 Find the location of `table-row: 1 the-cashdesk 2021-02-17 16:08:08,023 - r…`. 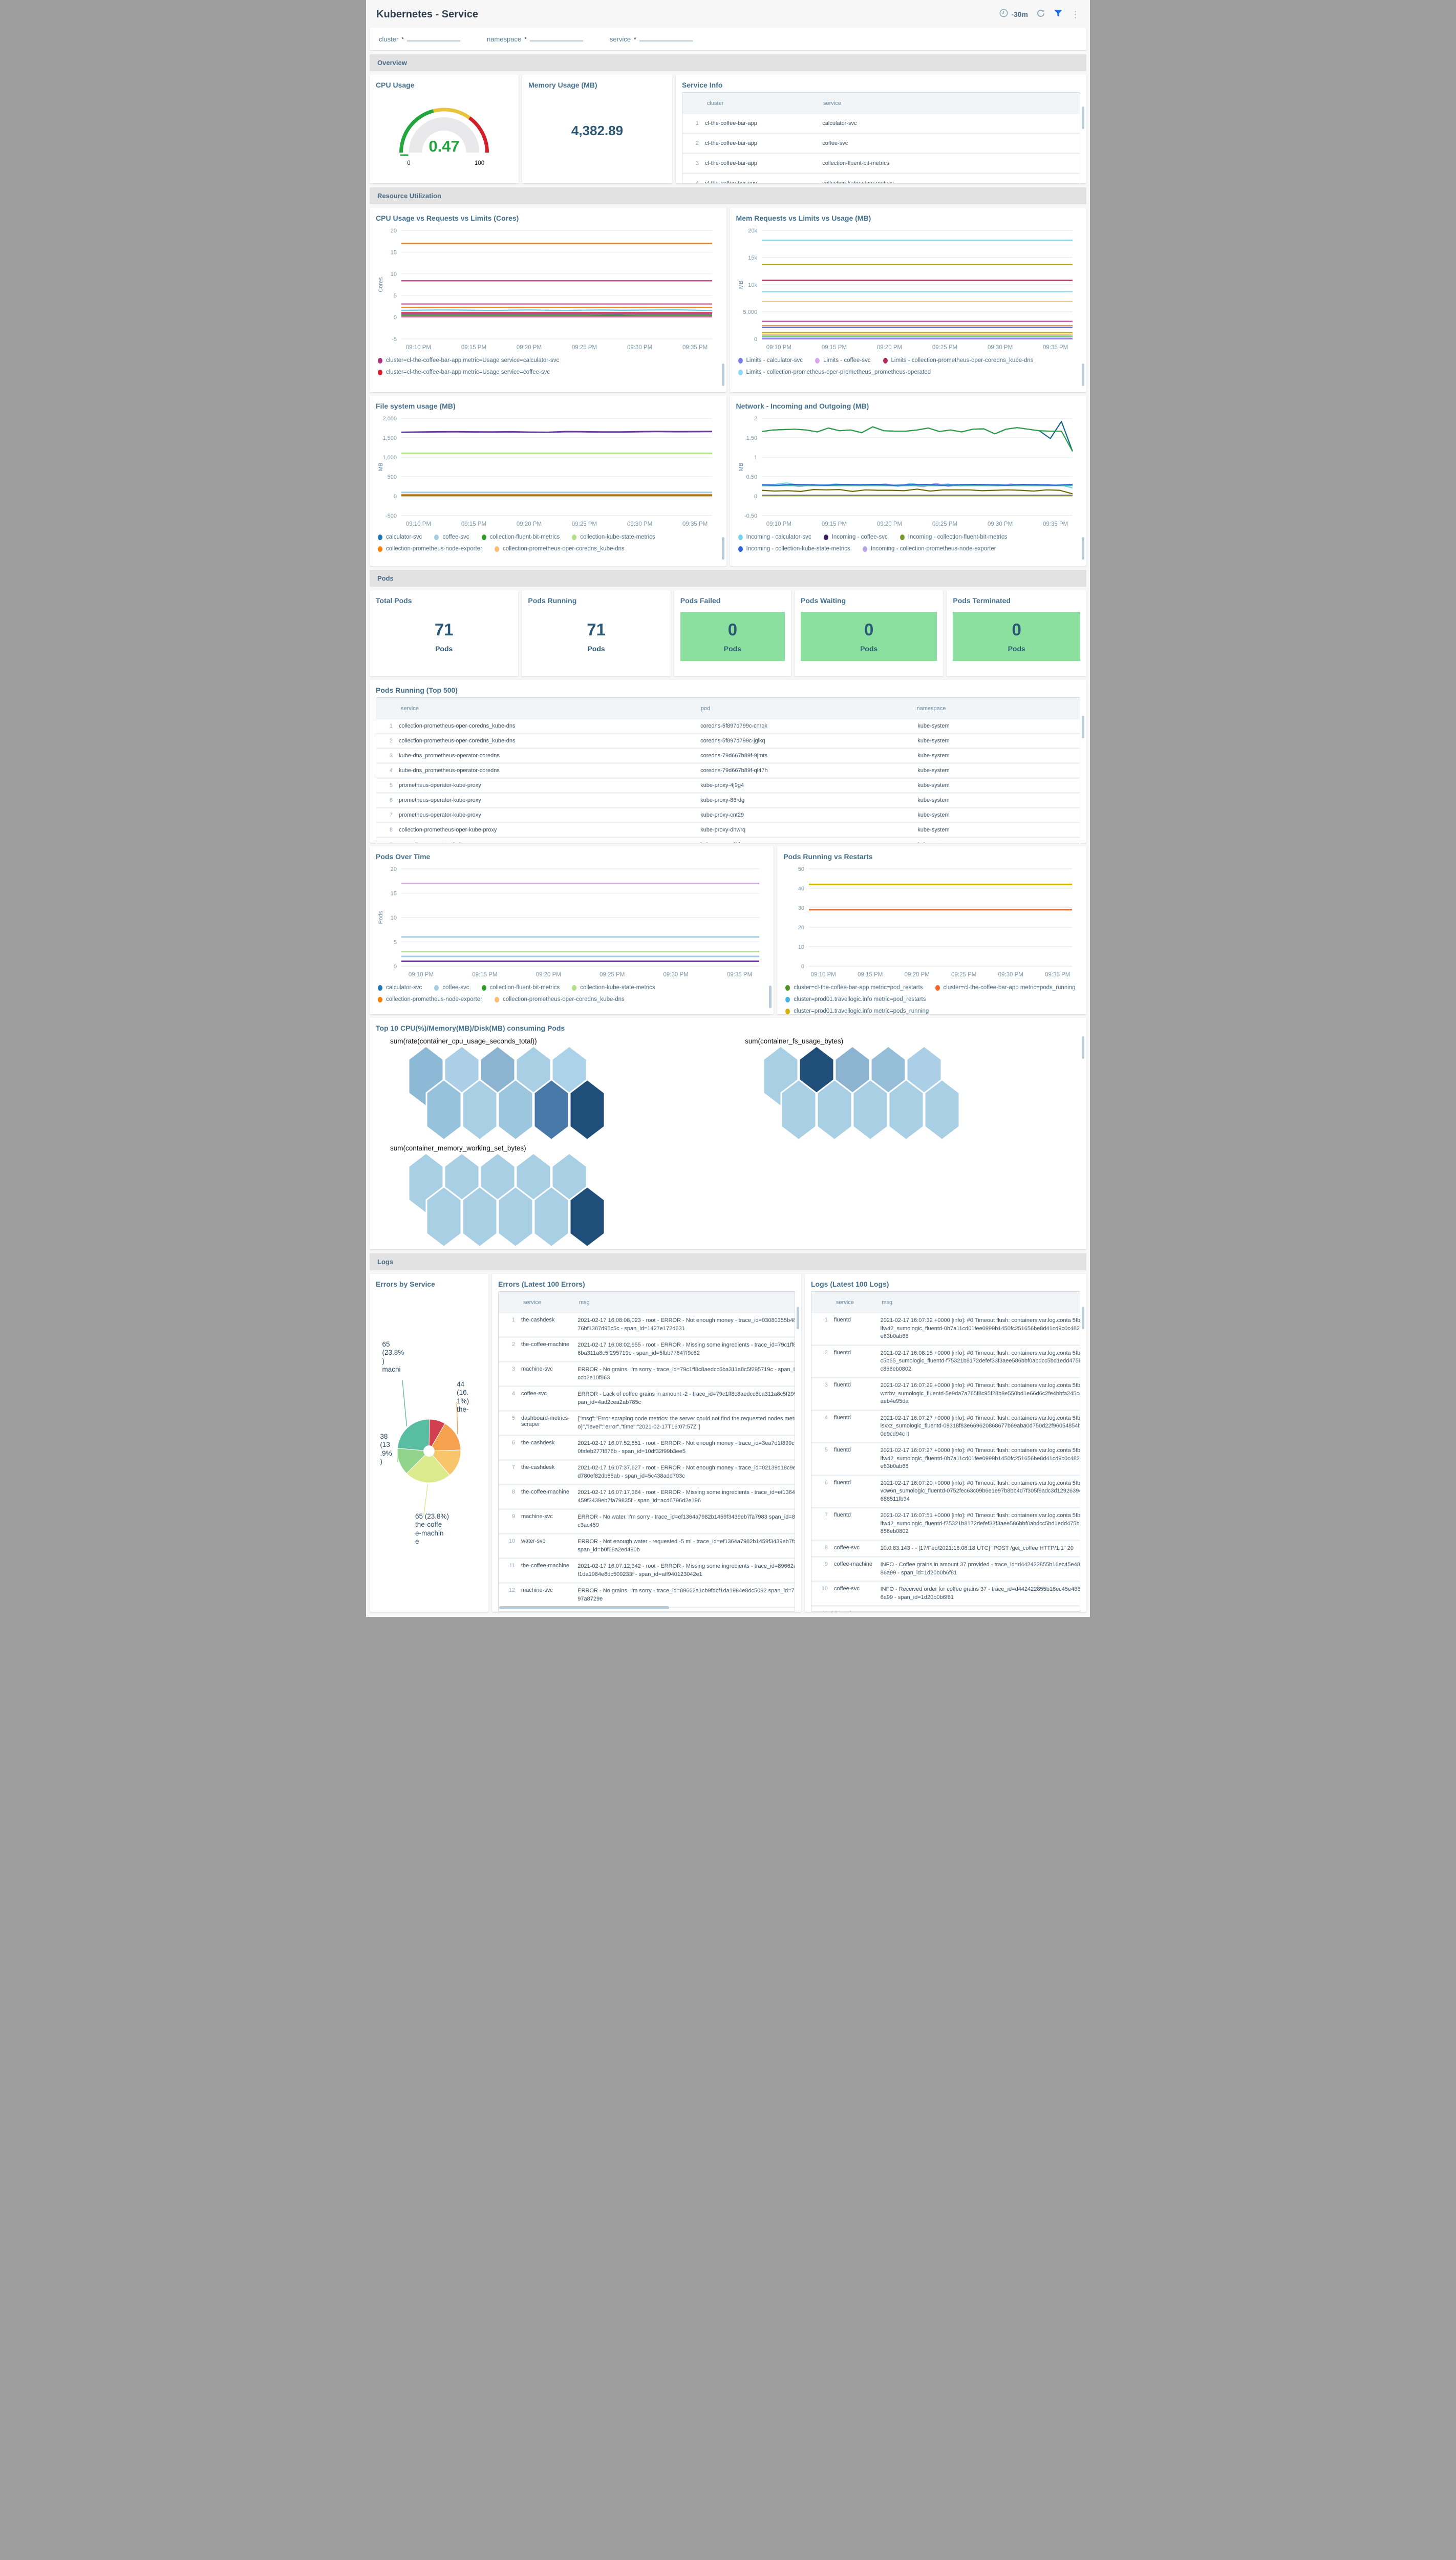

table-row: 1 the-cashdesk 2021-02-17 16:08:08,023 - r… is located at coordinates (647, 1325).